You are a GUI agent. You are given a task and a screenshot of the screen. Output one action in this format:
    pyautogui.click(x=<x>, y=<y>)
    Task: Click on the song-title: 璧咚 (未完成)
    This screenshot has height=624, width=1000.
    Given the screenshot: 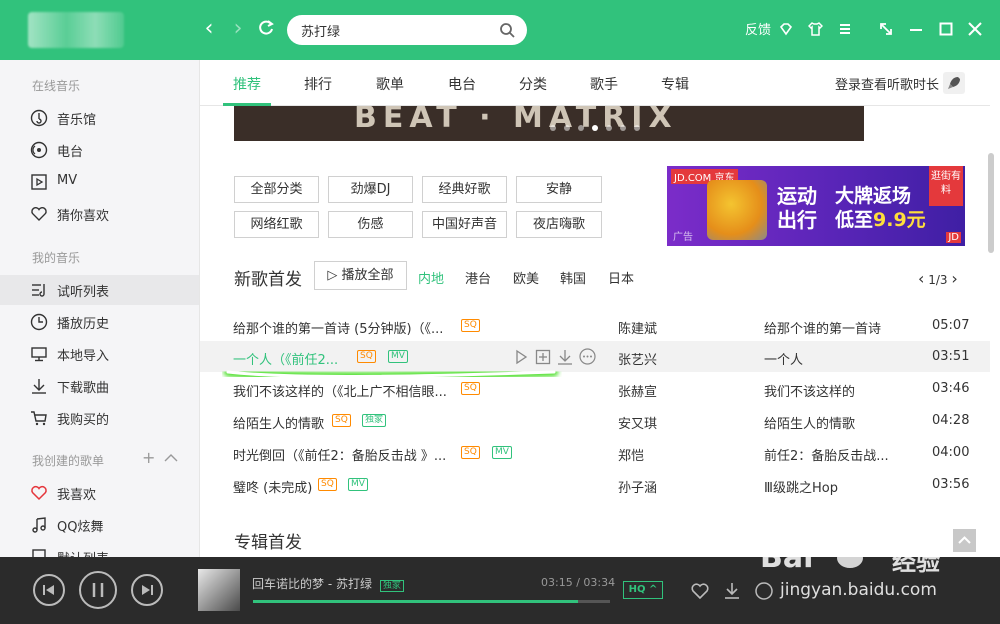 What is the action you would take?
    pyautogui.click(x=273, y=486)
    